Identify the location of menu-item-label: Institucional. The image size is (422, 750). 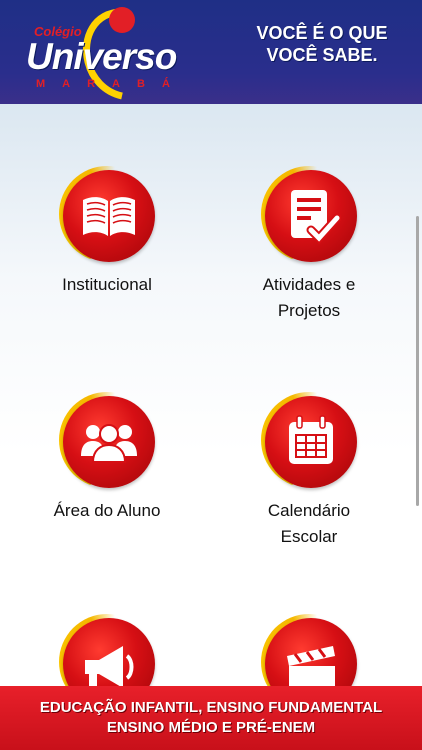
(107, 284).